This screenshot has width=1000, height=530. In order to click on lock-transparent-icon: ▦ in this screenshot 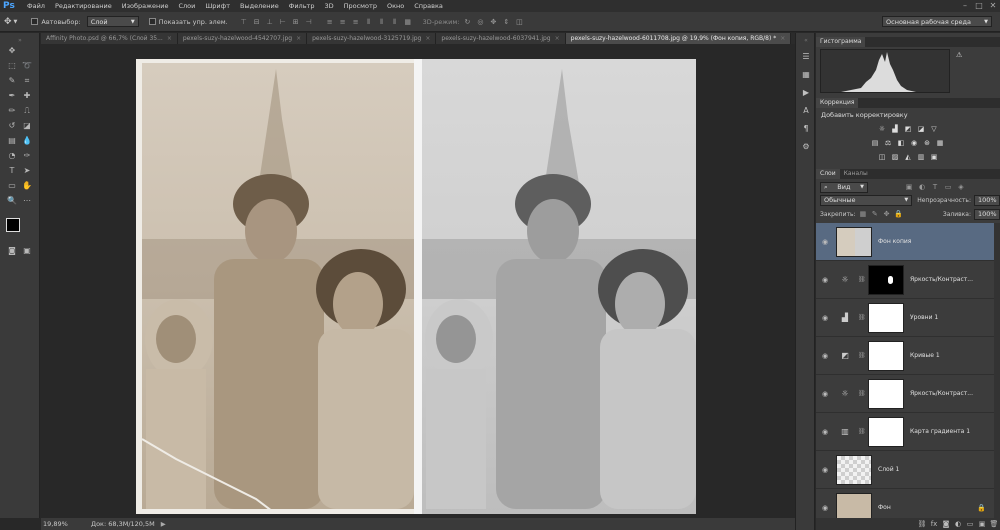, I will do `click(863, 214)`.